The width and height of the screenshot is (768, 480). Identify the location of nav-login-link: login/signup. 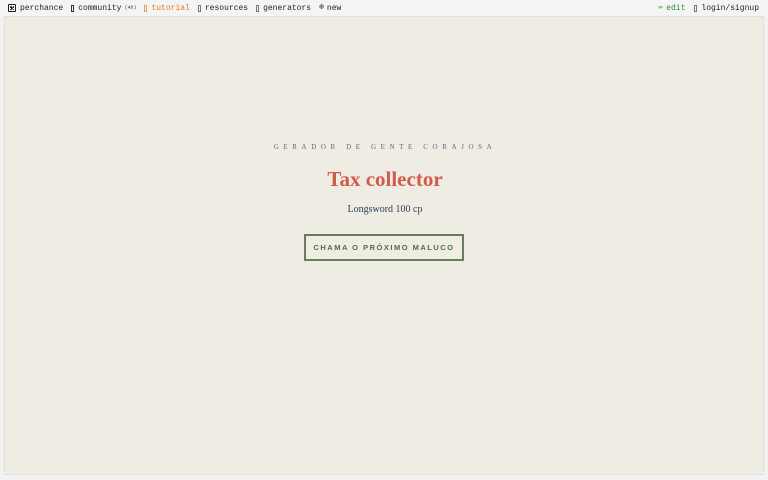
(726, 8).